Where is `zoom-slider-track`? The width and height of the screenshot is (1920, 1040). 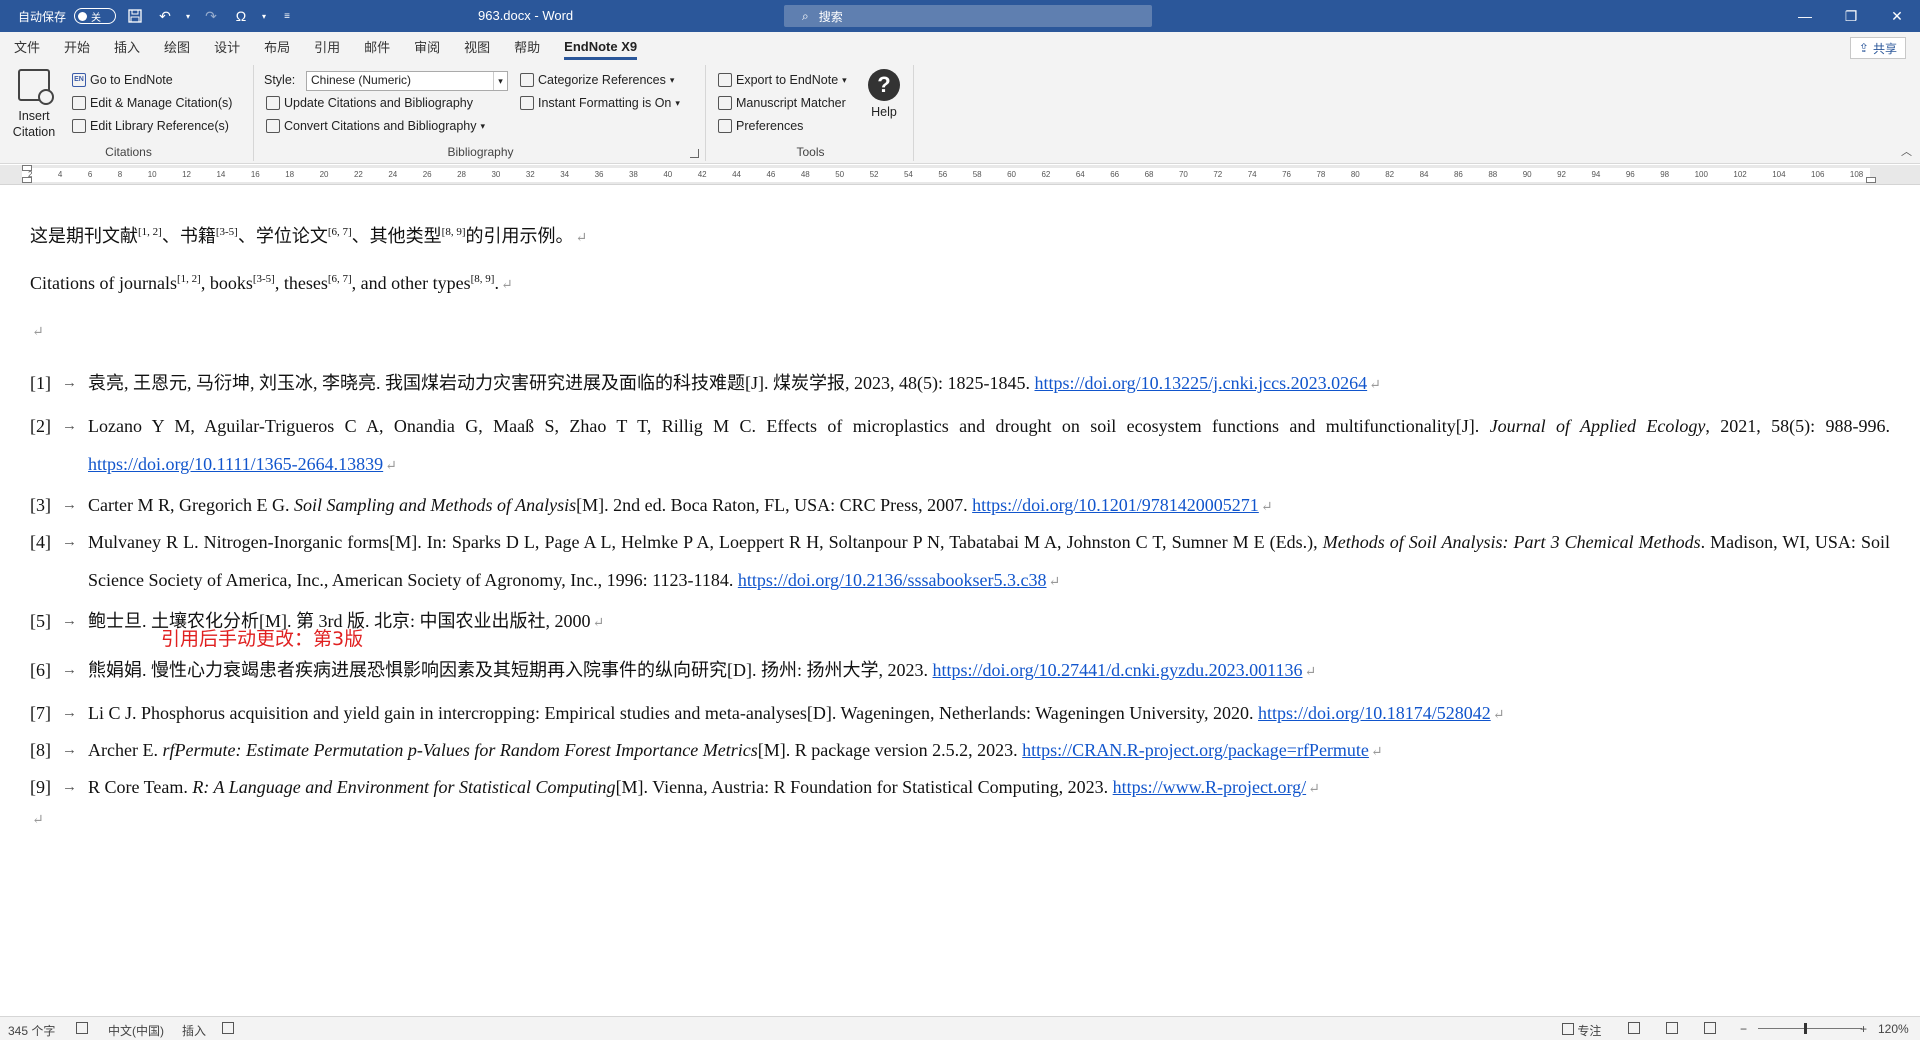
zoom-slider-track is located at coordinates (1810, 1028).